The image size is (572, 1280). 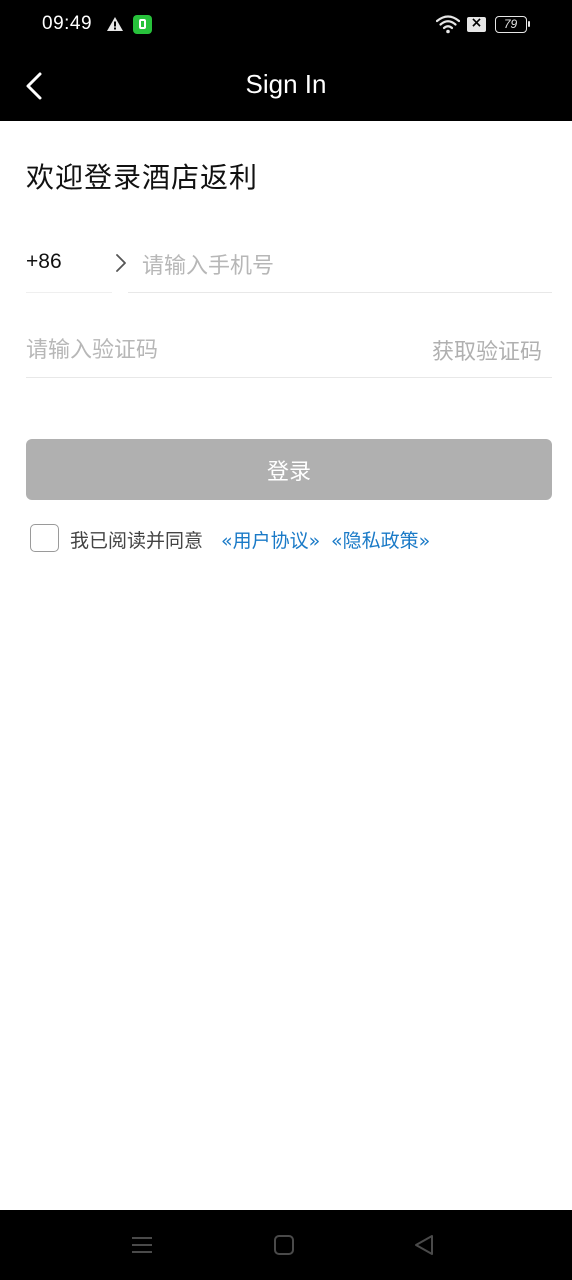 I want to click on get-code-button: 获取验证码, so click(x=487, y=350).